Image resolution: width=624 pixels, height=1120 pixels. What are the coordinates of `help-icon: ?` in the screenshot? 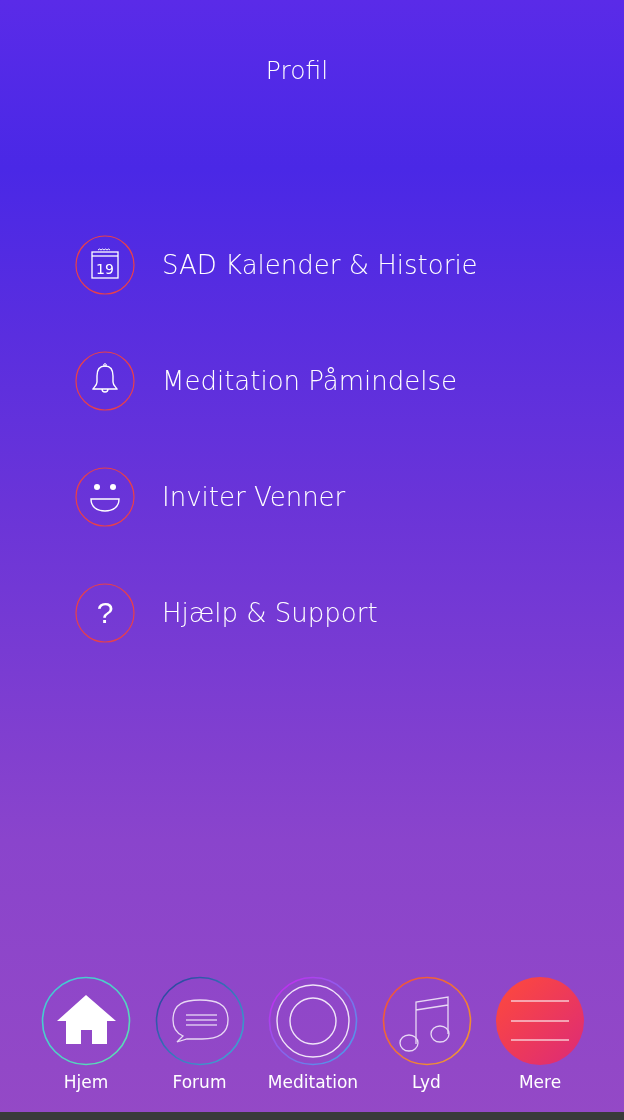 It's located at (105, 613).